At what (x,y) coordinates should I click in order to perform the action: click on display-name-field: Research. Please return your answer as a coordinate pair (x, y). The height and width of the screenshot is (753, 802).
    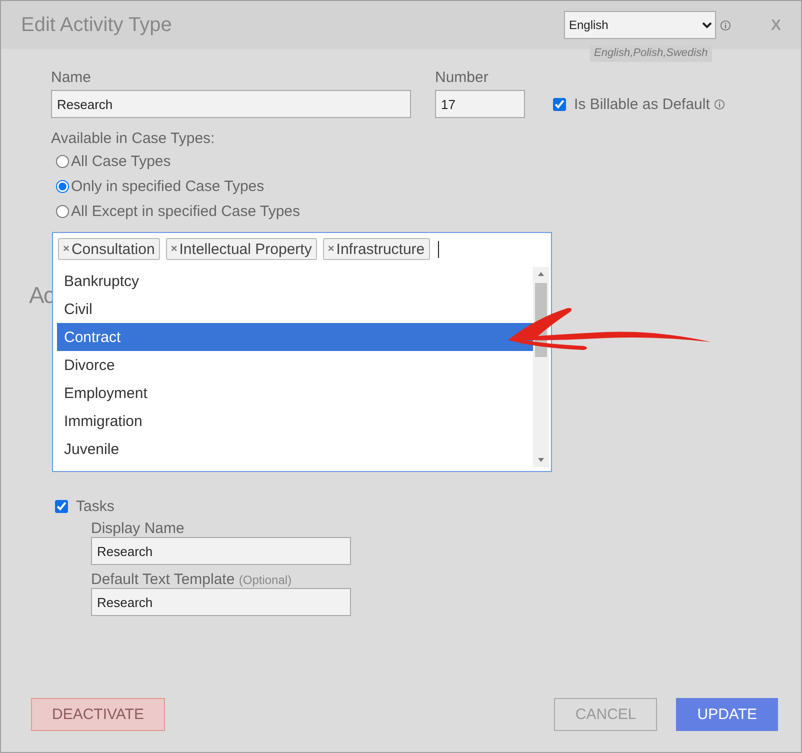
    Looking at the image, I should click on (221, 551).